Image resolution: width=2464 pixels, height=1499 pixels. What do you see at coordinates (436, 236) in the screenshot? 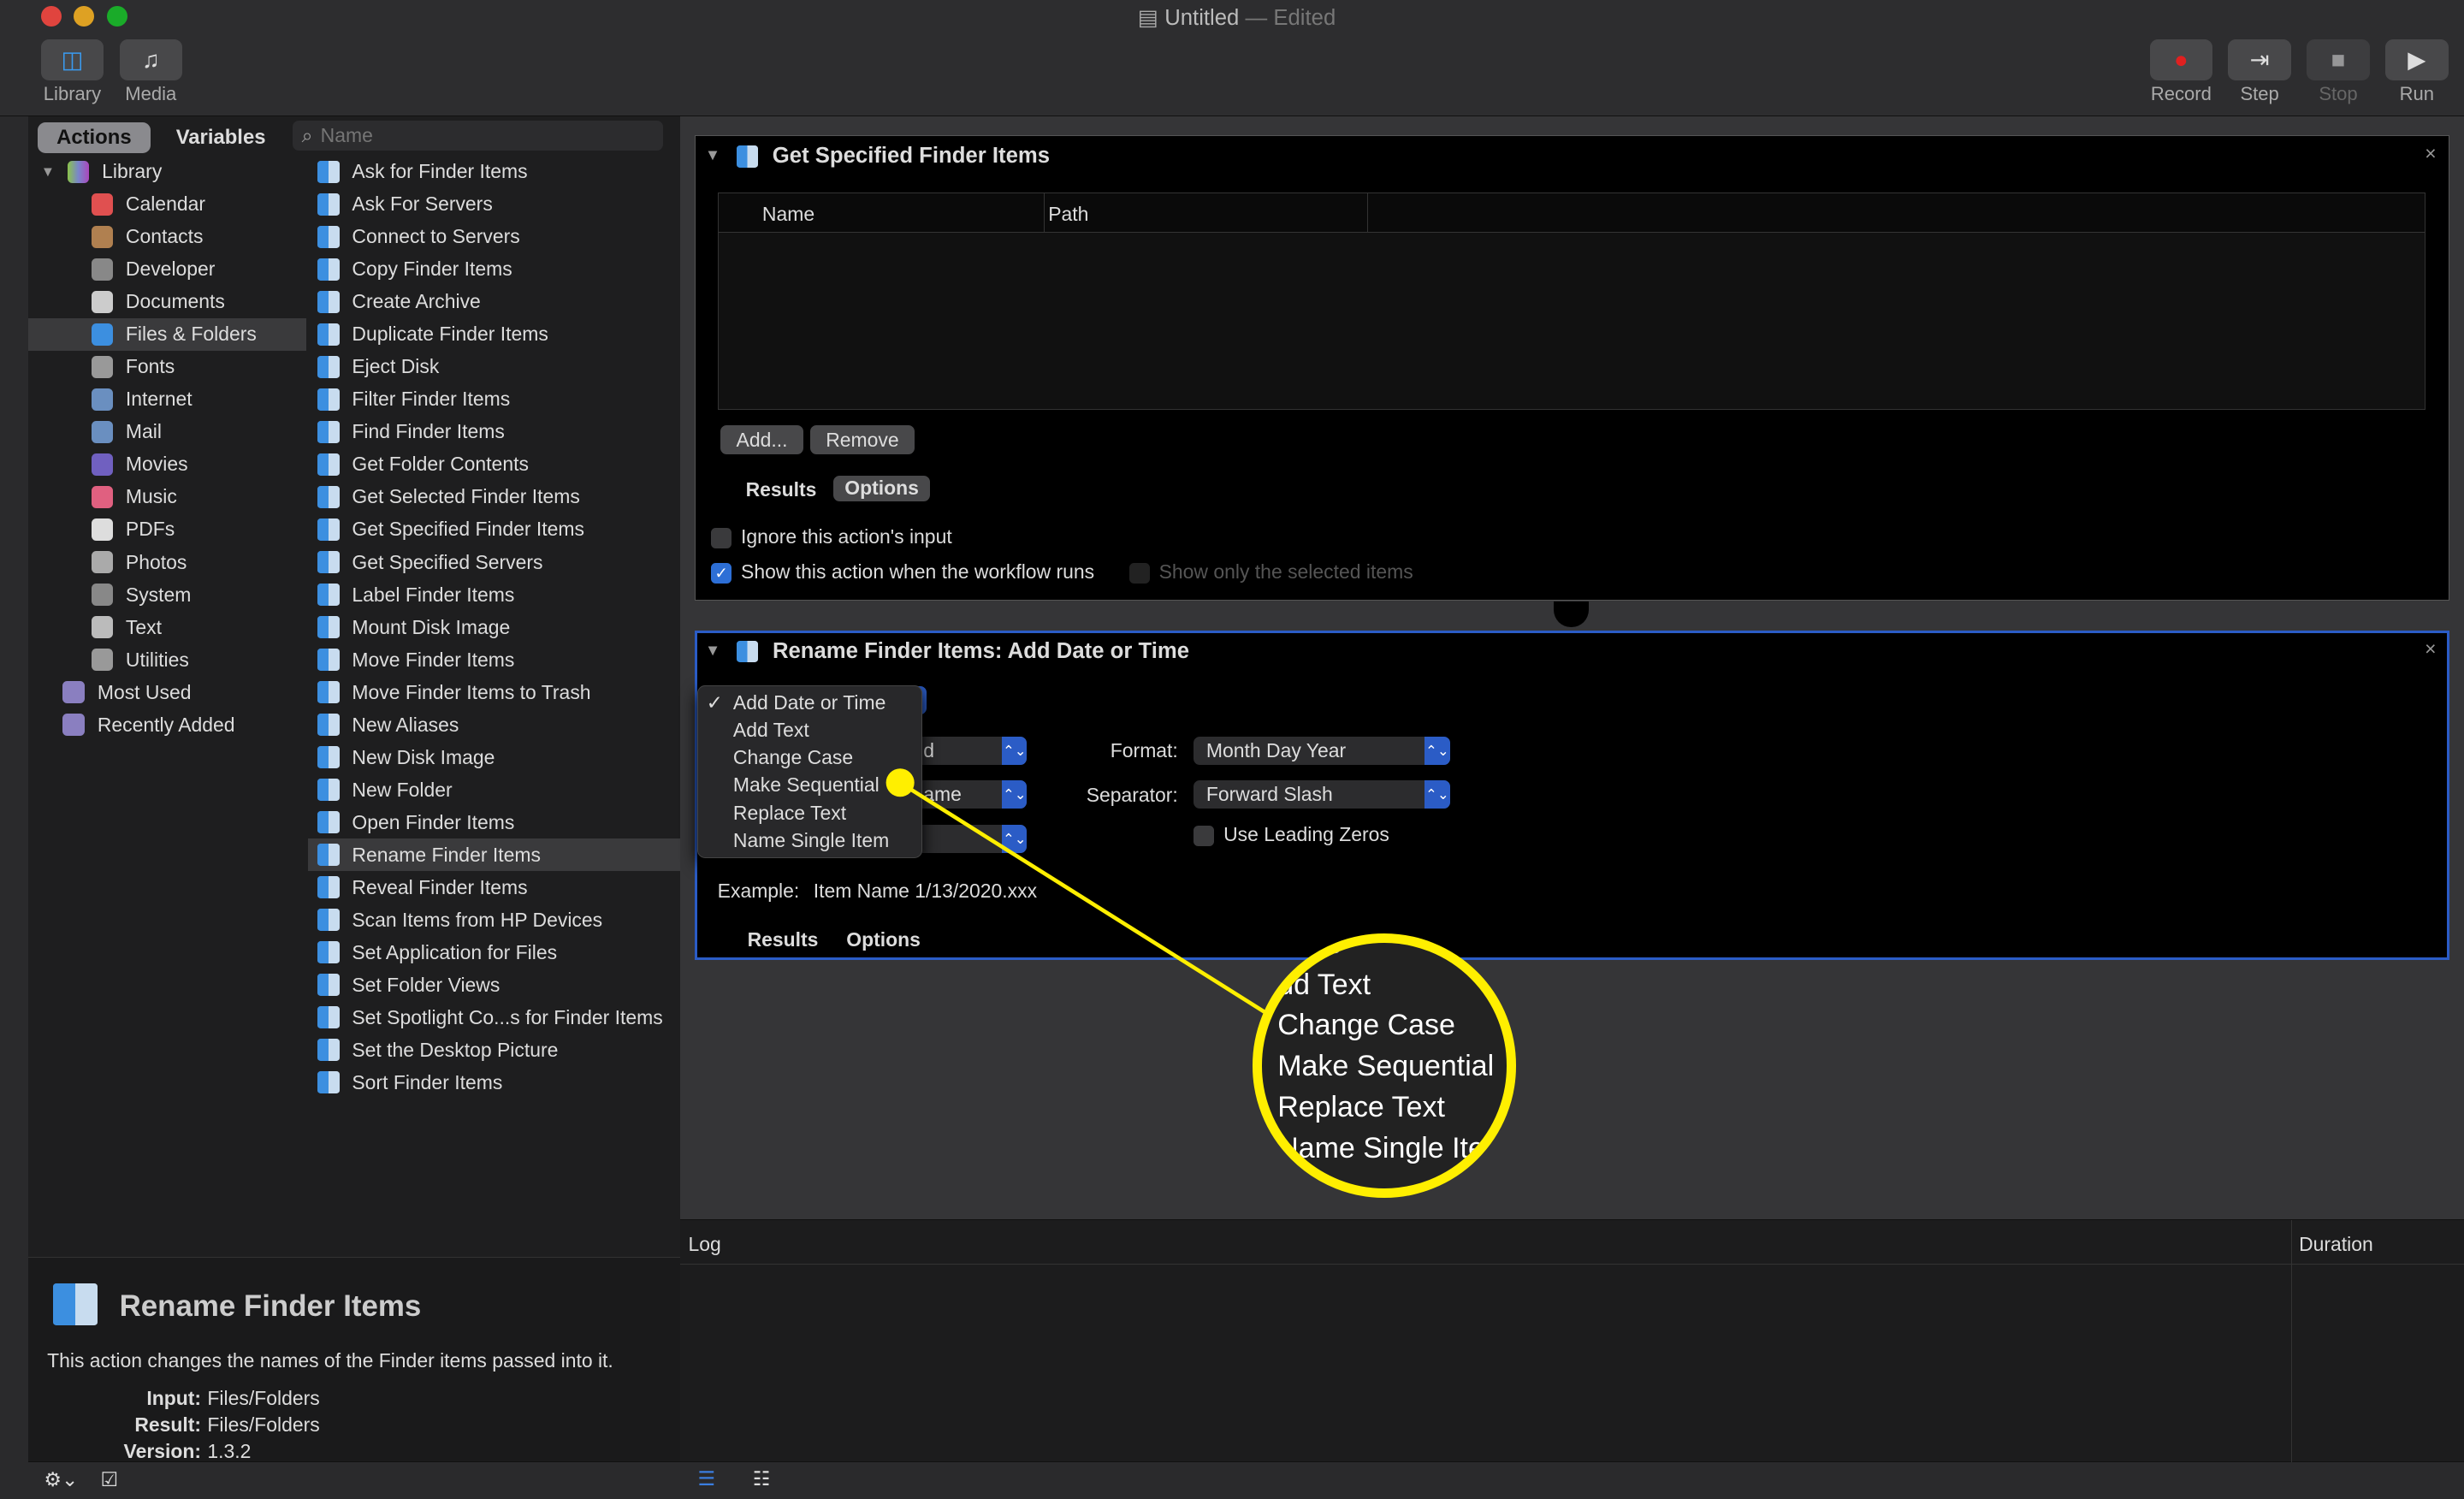
I see `action-item-label: Connect to Servers` at bounding box center [436, 236].